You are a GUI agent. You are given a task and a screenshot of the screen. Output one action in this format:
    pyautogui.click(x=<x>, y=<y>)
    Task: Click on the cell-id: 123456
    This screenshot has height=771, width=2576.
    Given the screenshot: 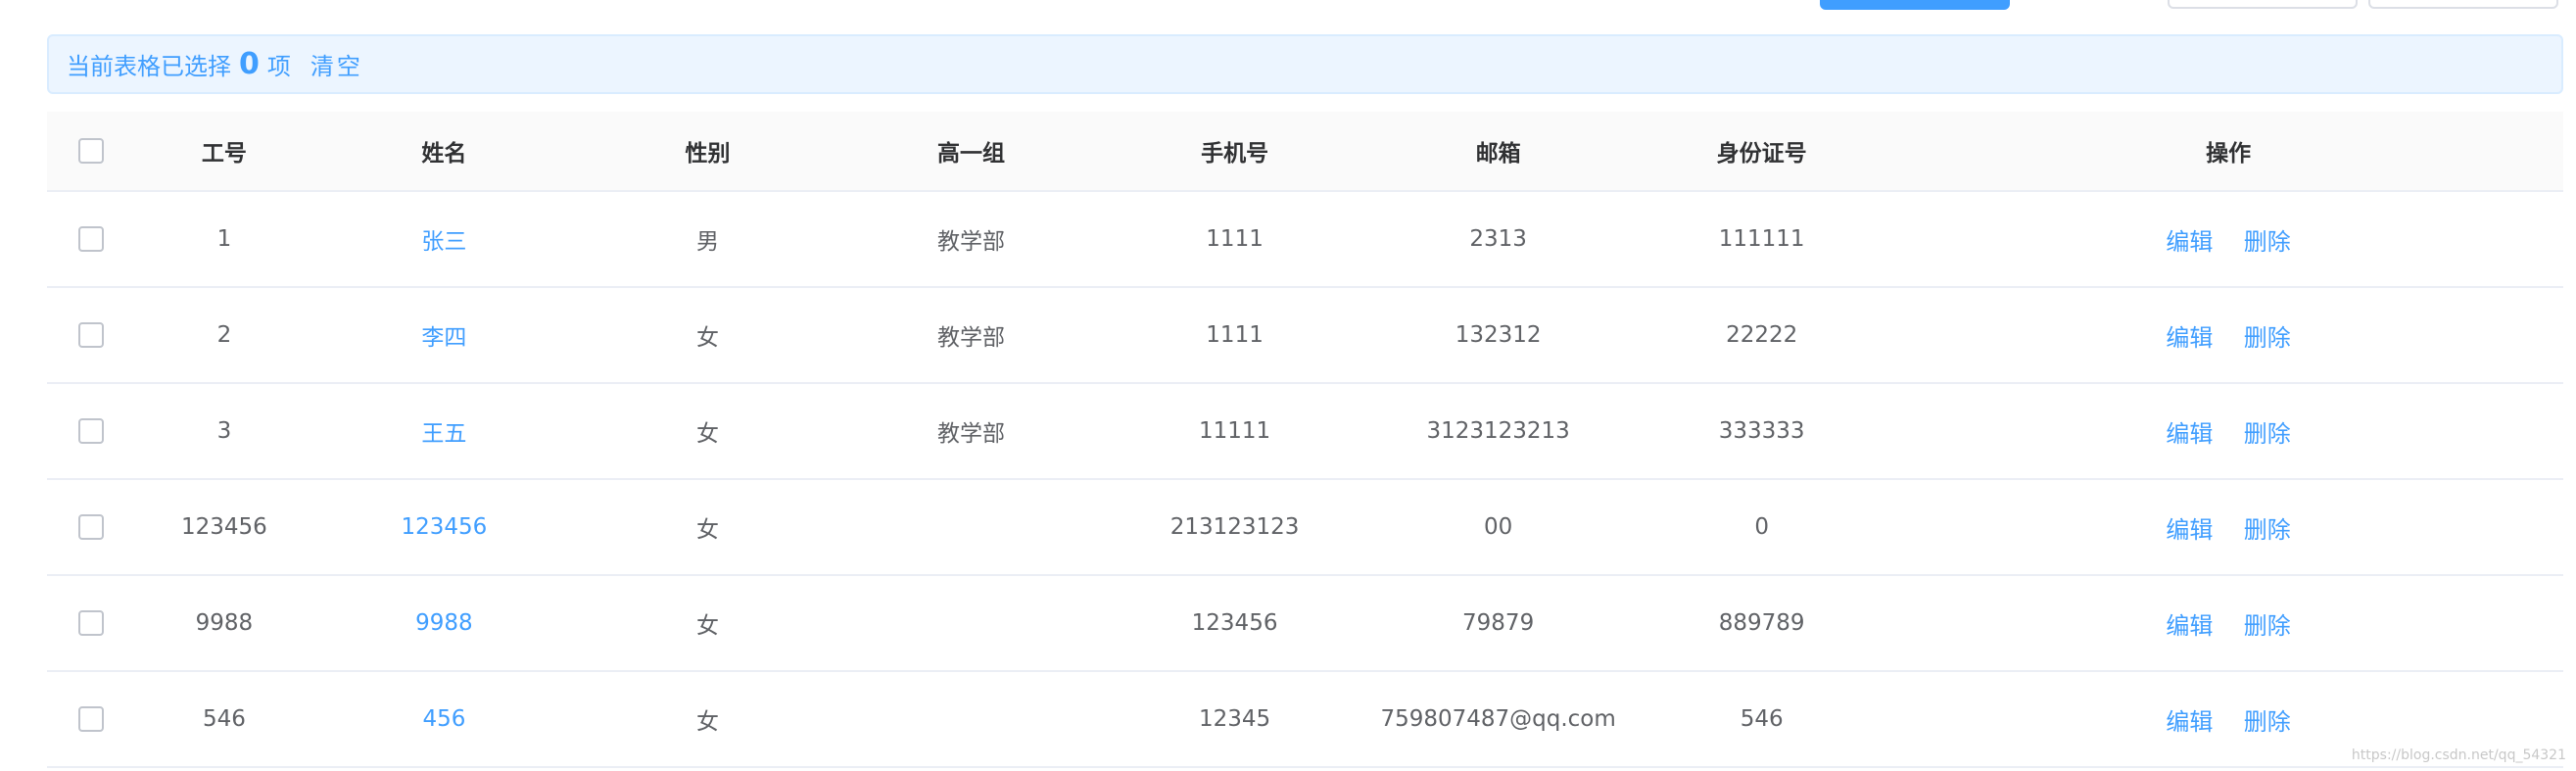 What is the action you would take?
    pyautogui.click(x=224, y=527)
    